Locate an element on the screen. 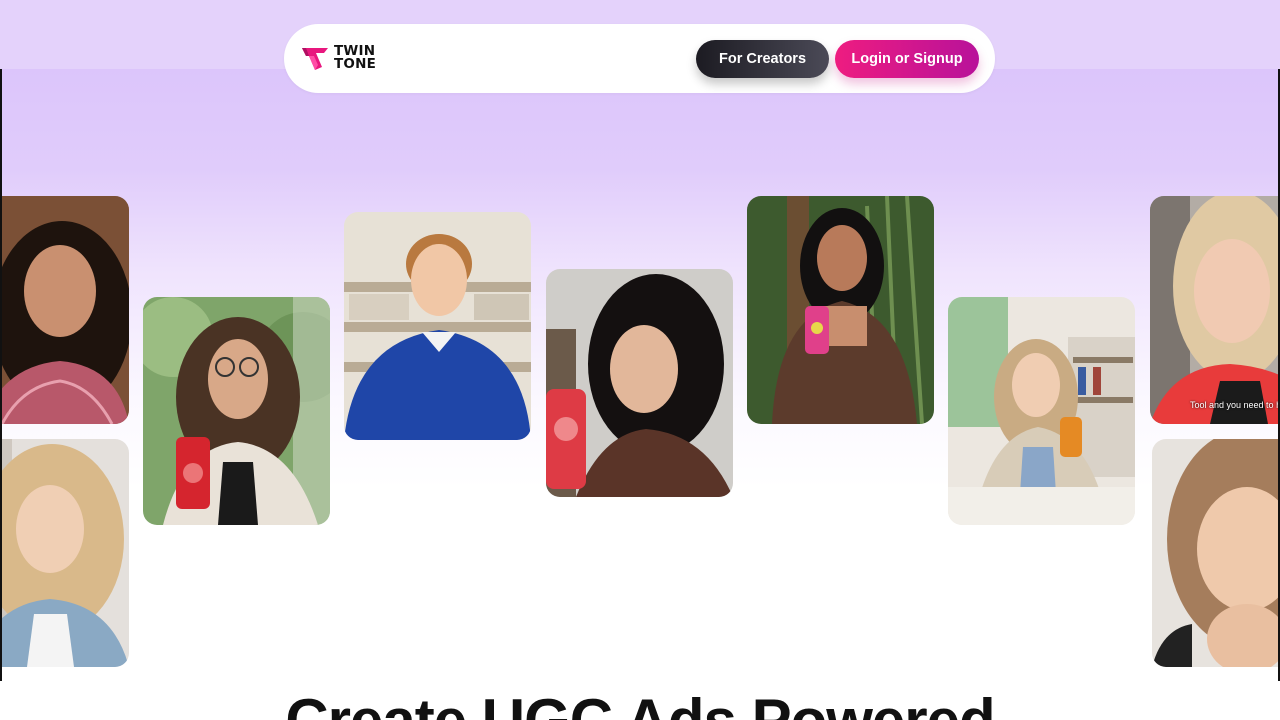 The height and width of the screenshot is (720, 1280). brand-wordmark: TWIN TONE is located at coordinates (355, 58).